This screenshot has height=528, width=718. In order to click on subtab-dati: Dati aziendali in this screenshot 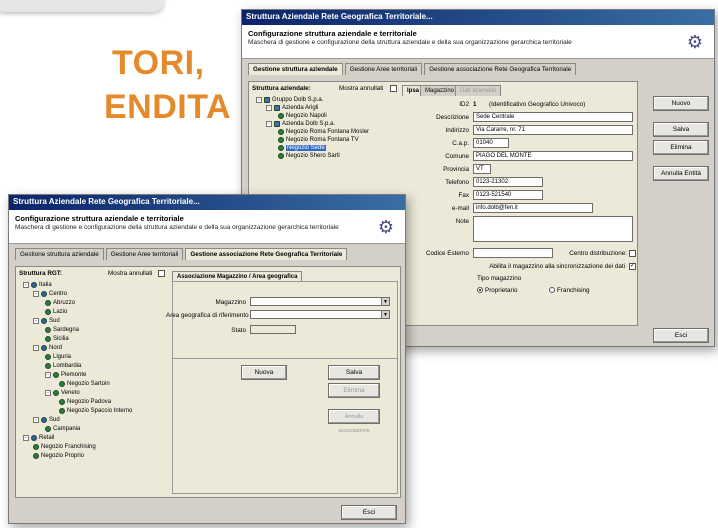, I will do `click(478, 90)`.